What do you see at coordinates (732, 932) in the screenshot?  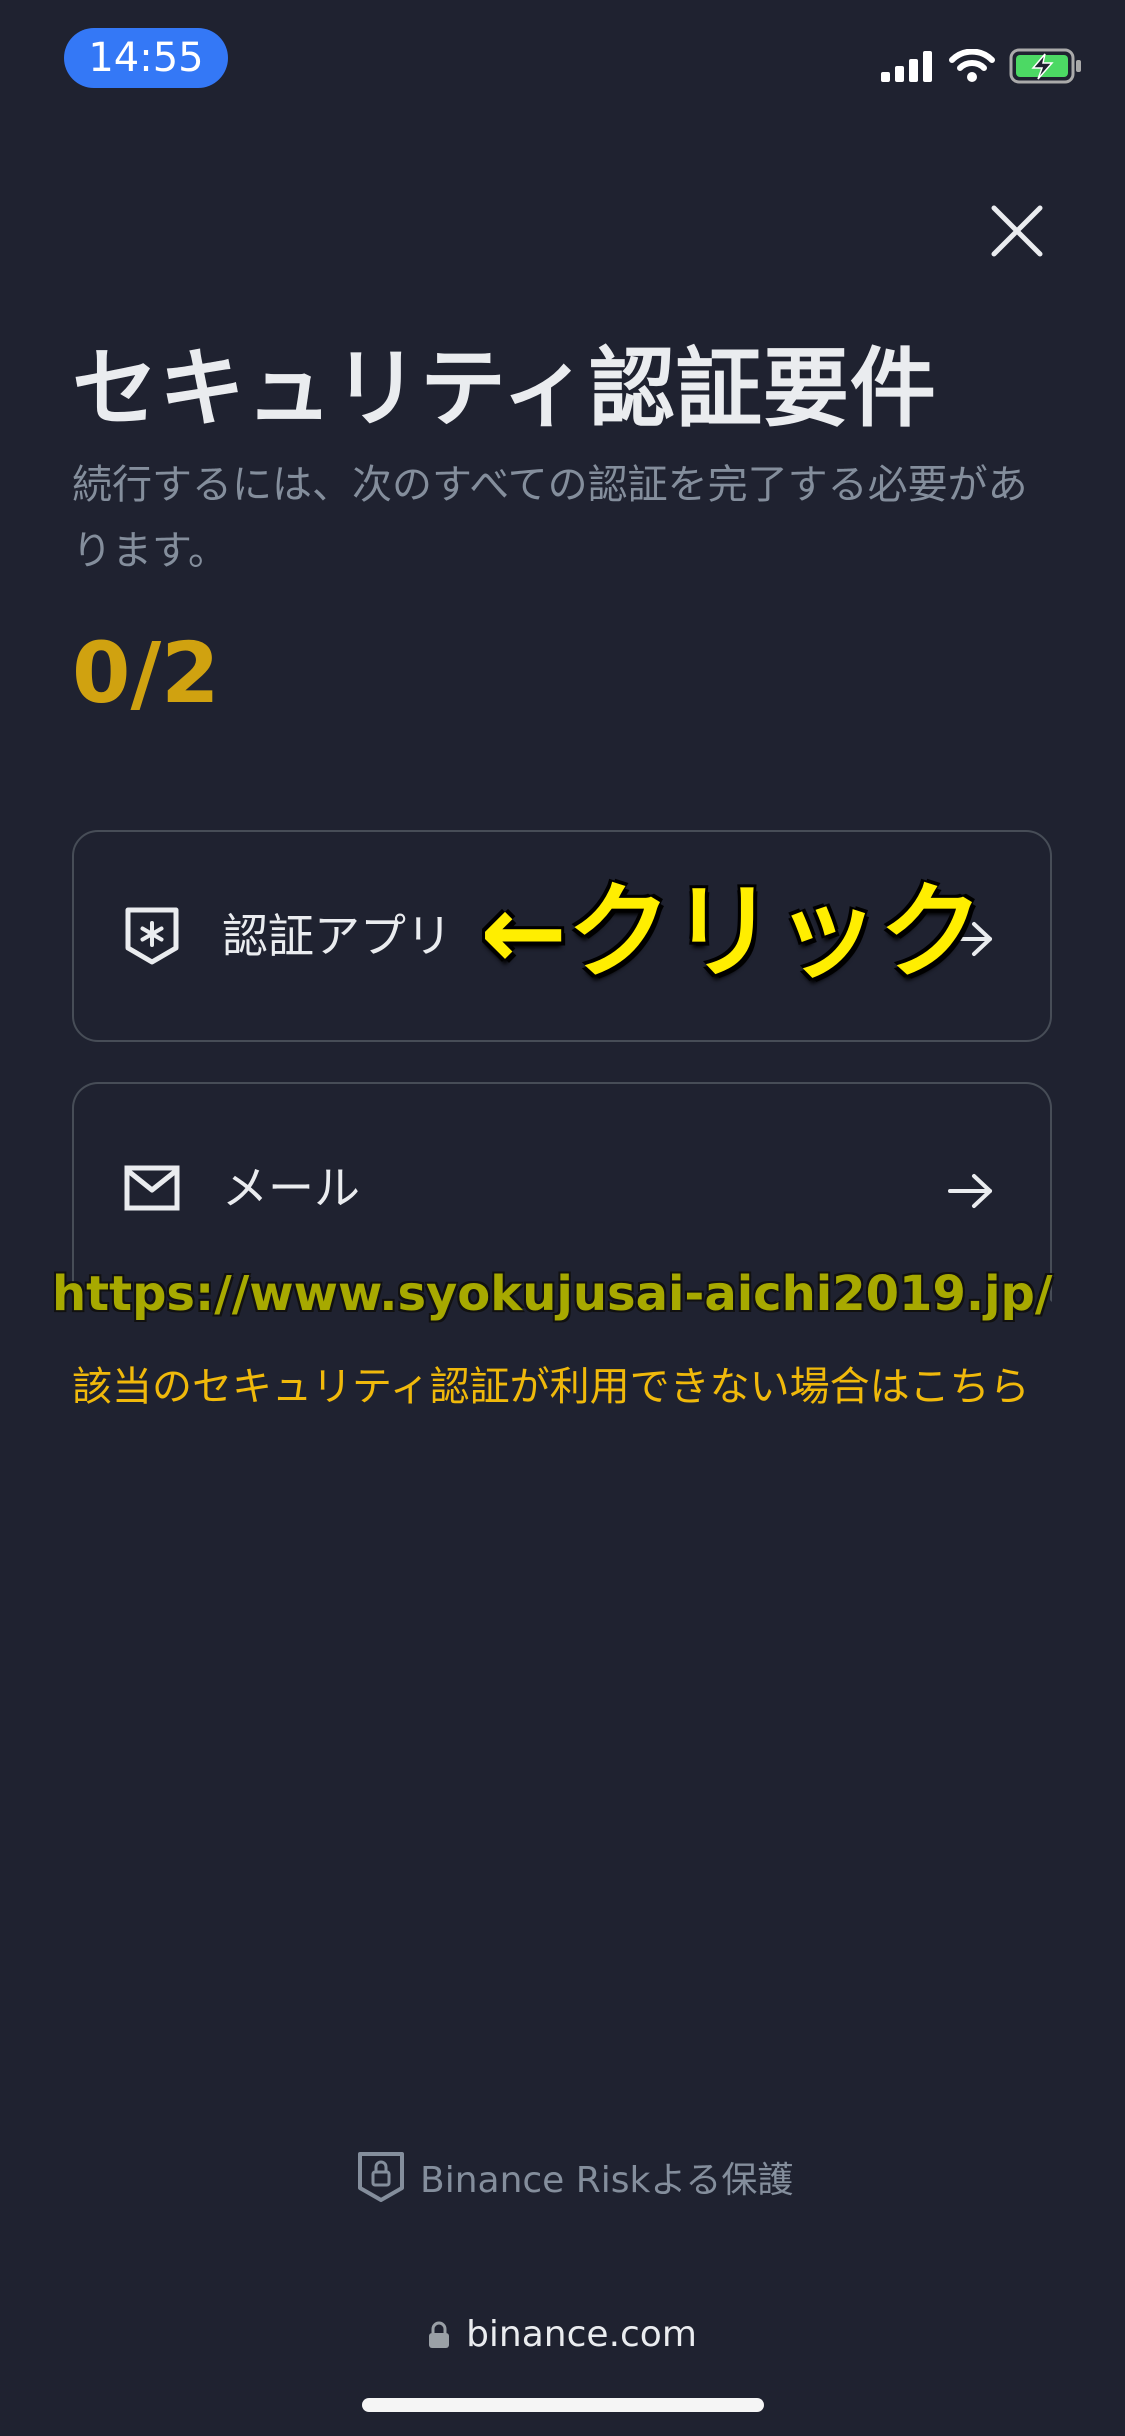 I see `click-annotation: ←クリック` at bounding box center [732, 932].